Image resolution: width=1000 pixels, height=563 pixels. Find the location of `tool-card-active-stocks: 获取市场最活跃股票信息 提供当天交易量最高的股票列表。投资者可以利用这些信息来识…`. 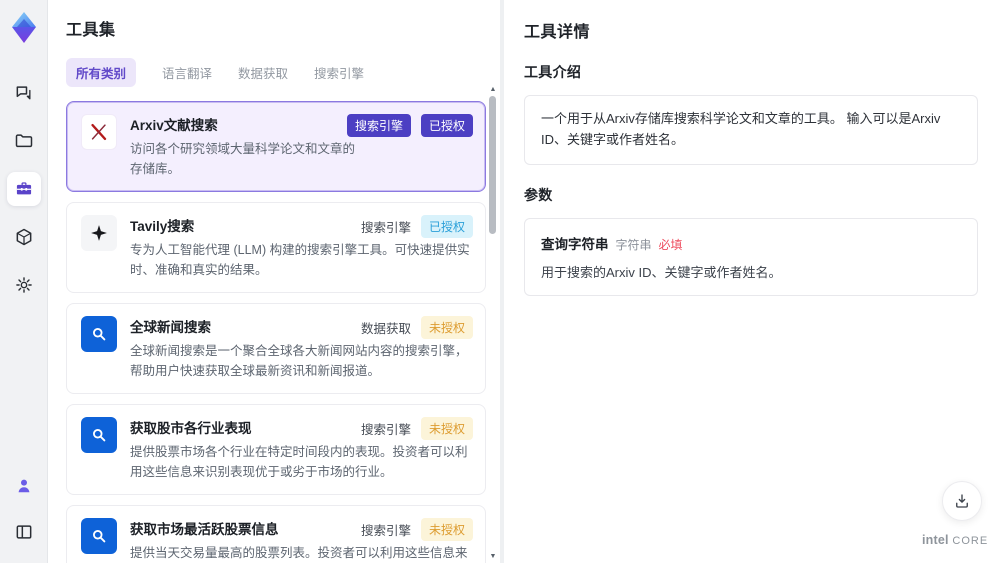

tool-card-active-stocks: 获取市场最活跃股票信息 提供当天交易量最高的股票列表。投资者可以利用这些信息来识… is located at coordinates (276, 534).